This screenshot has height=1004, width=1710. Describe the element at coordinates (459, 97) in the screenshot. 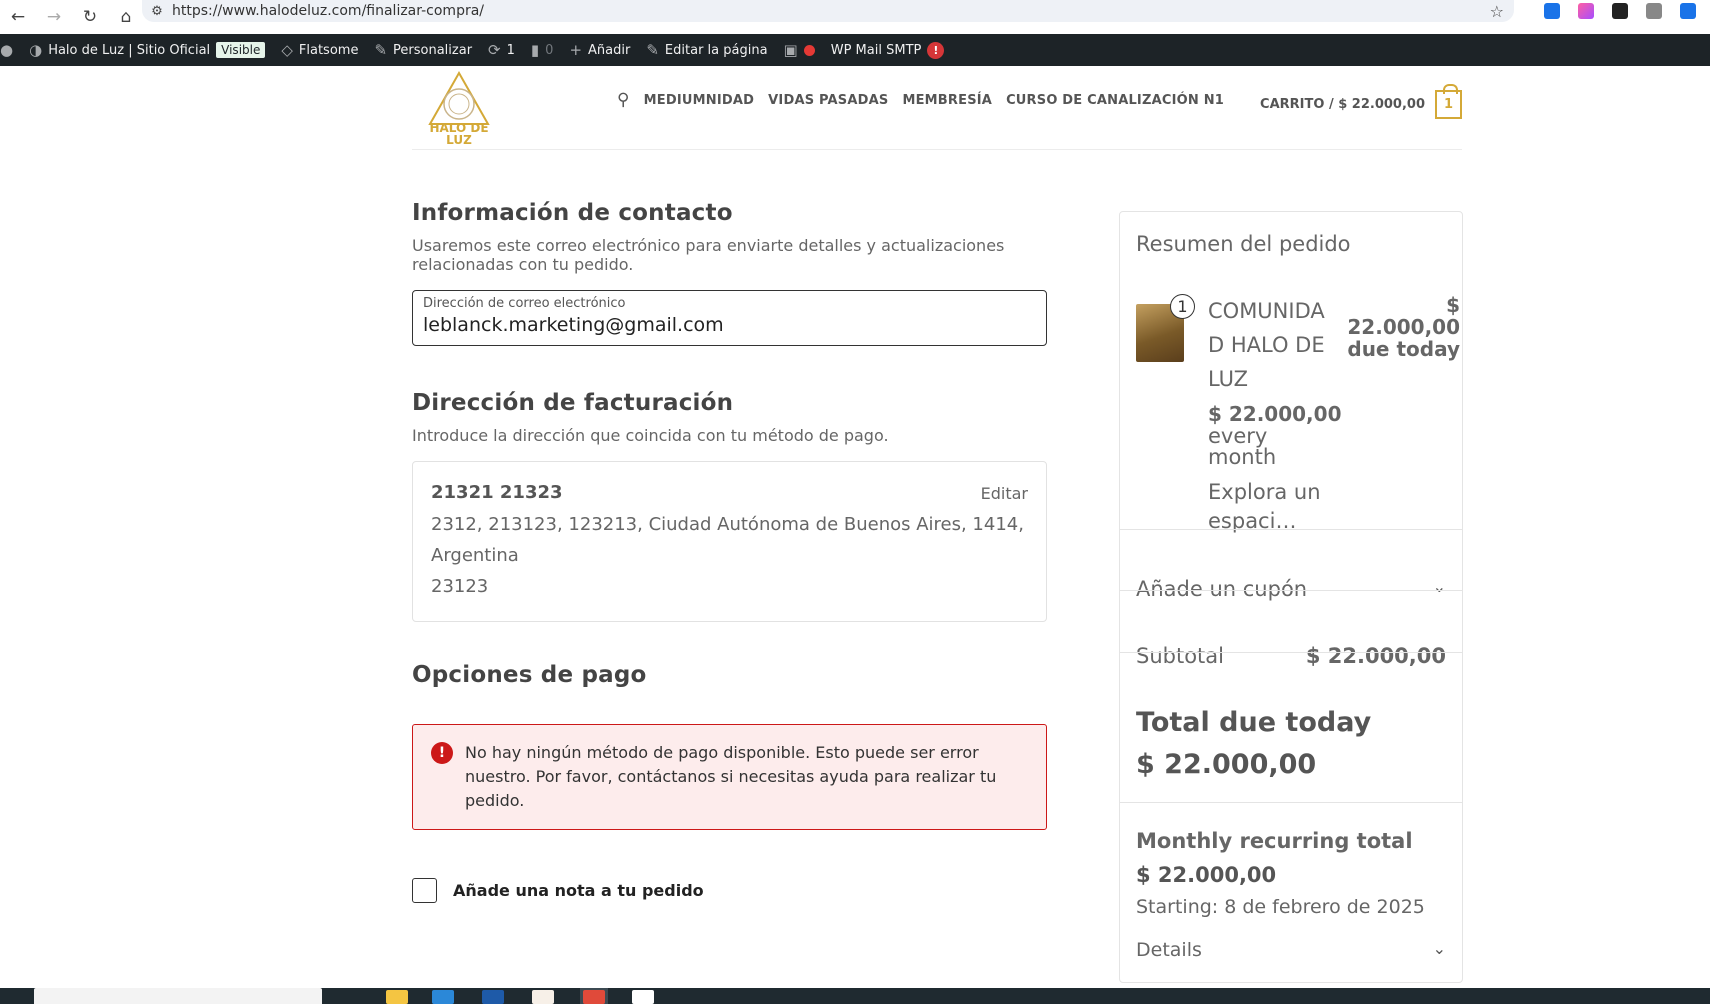

I see `triangle-logo-icon` at that location.